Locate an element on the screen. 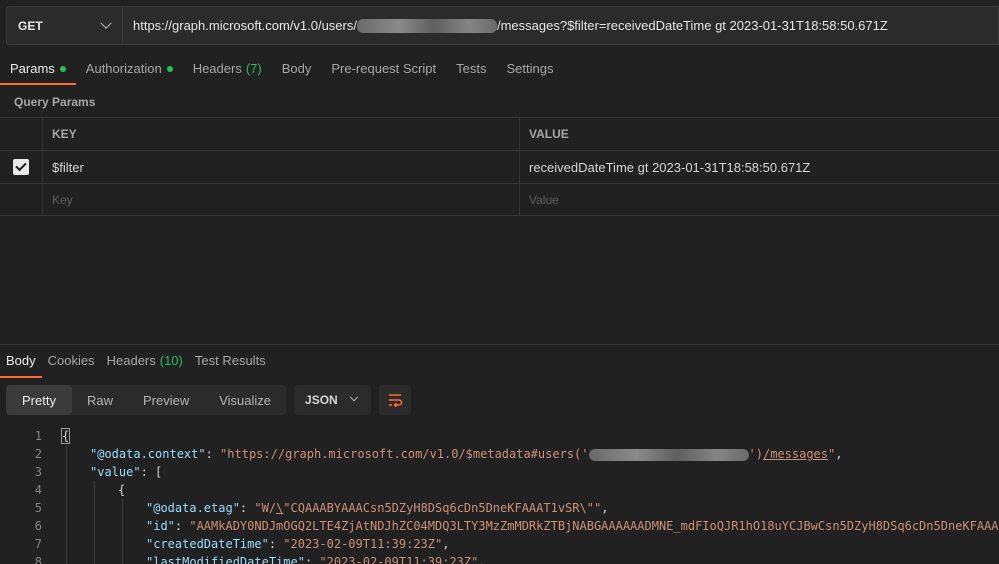 This screenshot has height=564, width=999. tab-body: Body is located at coordinates (297, 70).